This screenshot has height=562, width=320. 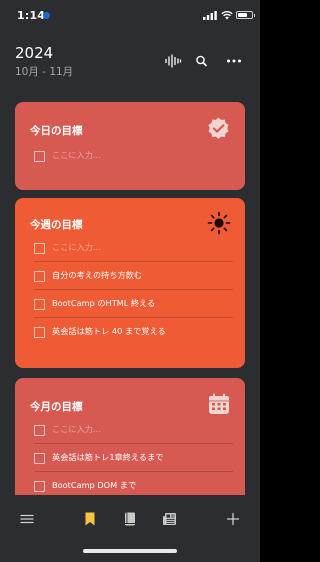 What do you see at coordinates (130, 551) in the screenshot?
I see `home-indicator` at bounding box center [130, 551].